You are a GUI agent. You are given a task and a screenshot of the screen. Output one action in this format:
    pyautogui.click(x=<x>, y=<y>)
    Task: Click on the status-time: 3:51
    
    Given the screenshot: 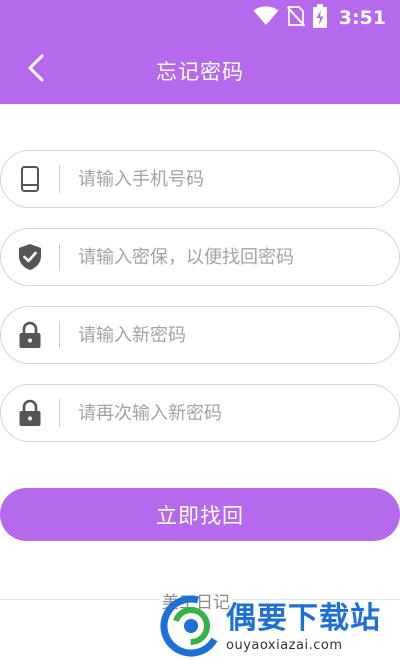 What is the action you would take?
    pyautogui.click(x=362, y=18)
    